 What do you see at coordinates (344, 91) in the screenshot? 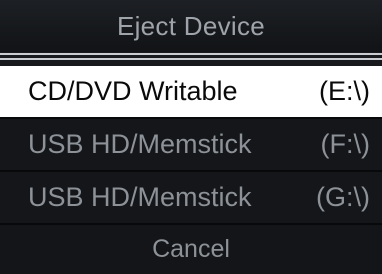
I see `drive-letter: (E:\)` at bounding box center [344, 91].